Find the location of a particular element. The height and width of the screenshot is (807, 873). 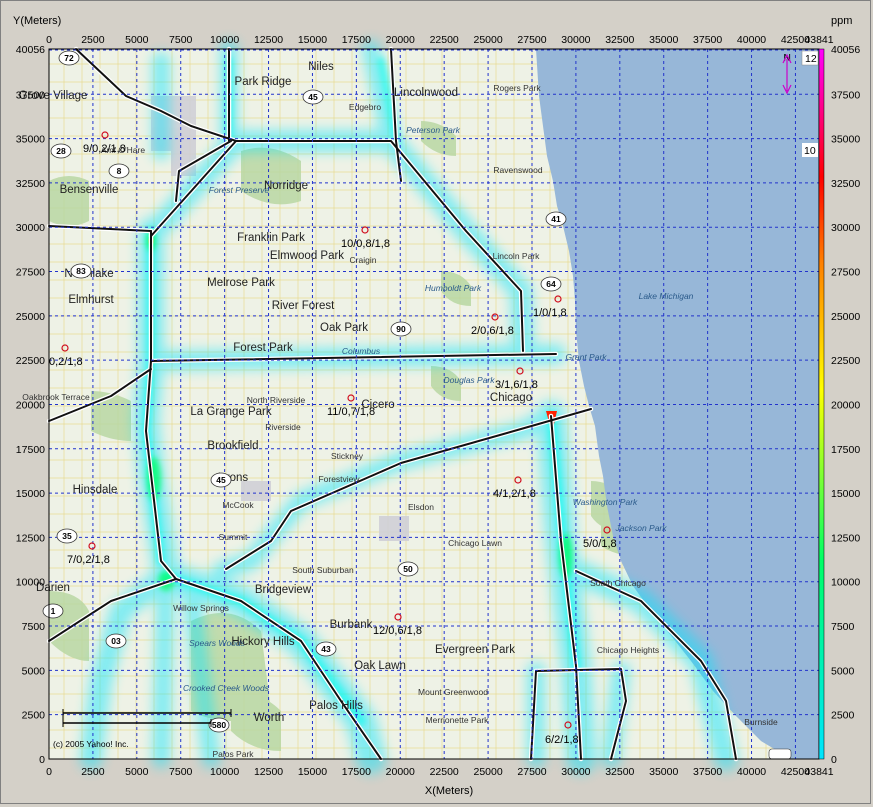

x-tick-label-top: 35000 is located at coordinates (663, 40).